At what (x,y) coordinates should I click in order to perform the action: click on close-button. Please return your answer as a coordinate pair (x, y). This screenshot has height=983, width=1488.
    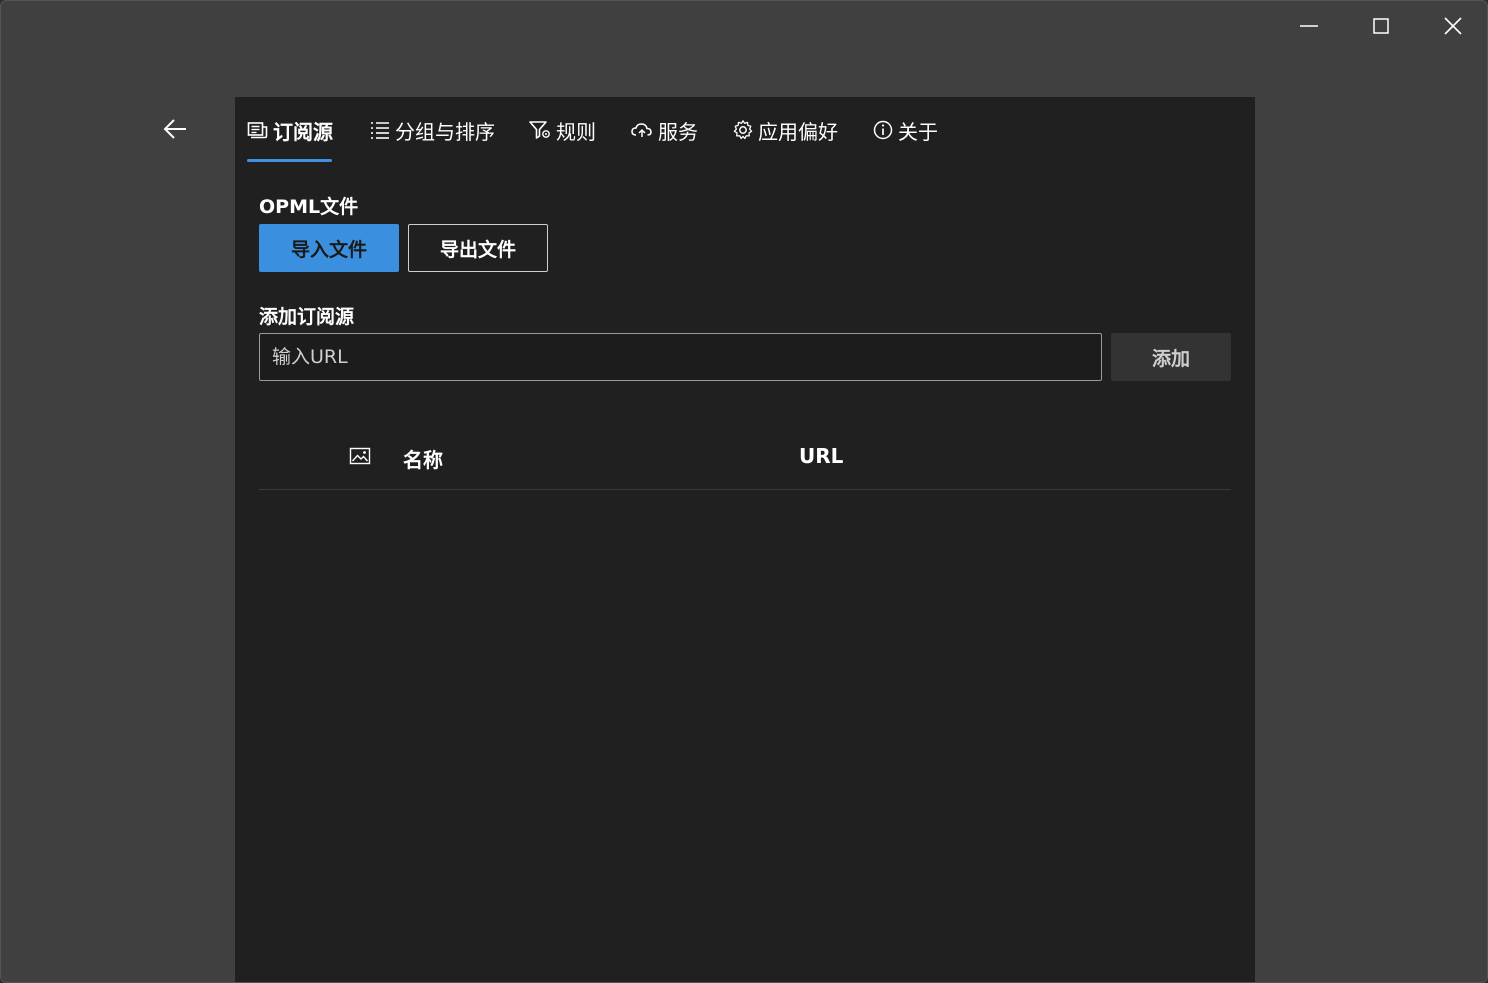
    Looking at the image, I should click on (1453, 26).